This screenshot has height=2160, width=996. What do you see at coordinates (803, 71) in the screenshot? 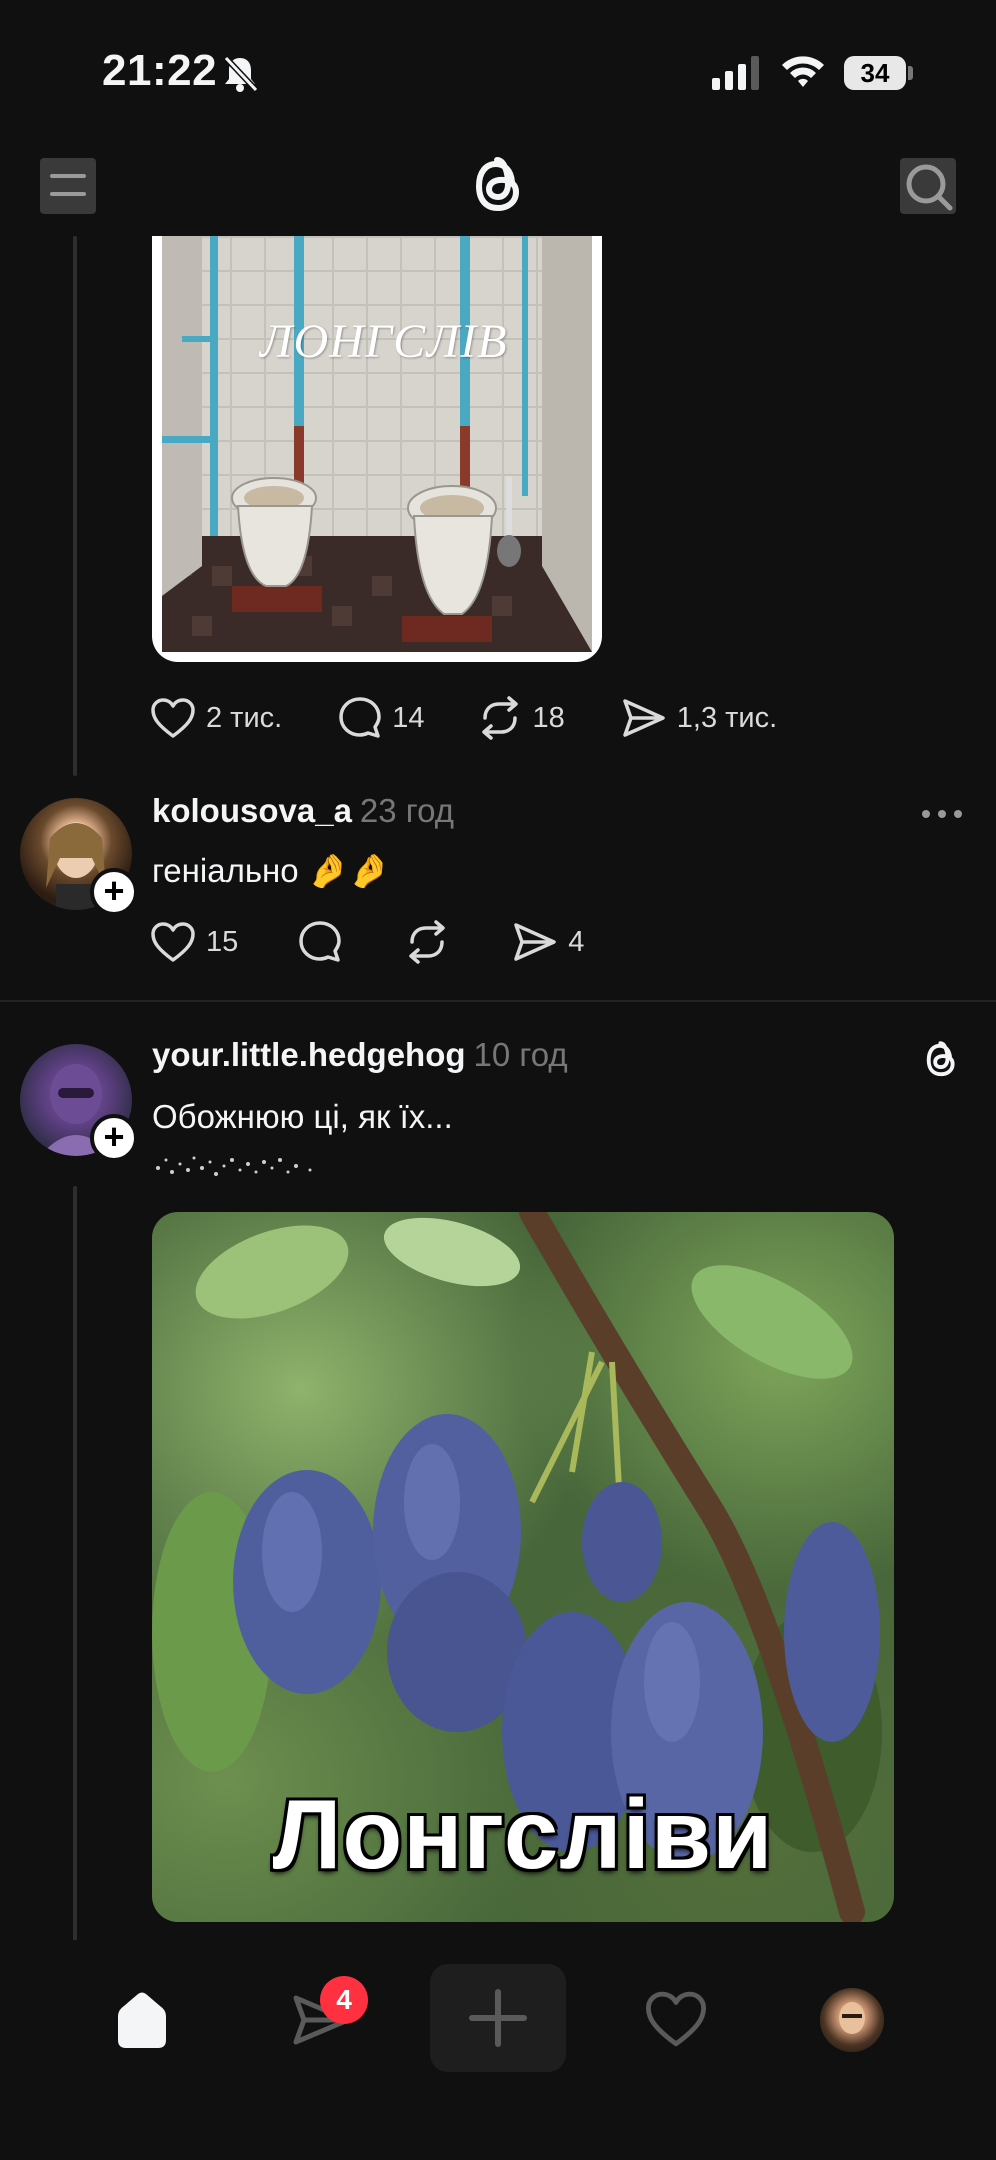
I see `wifi-icon` at bounding box center [803, 71].